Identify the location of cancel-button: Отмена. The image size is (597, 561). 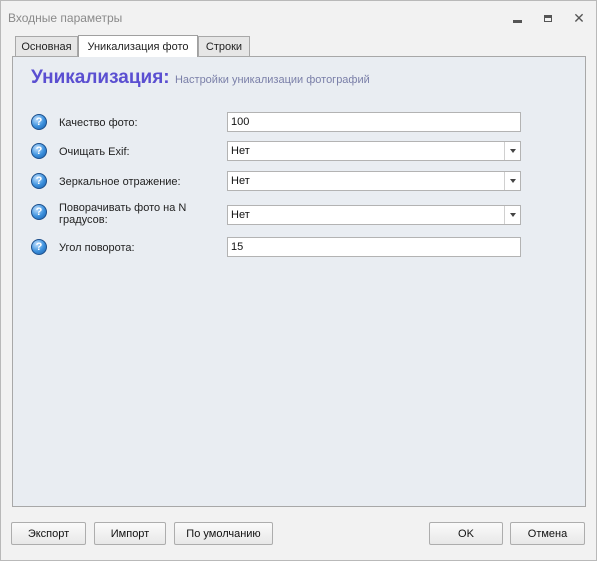
(547, 533).